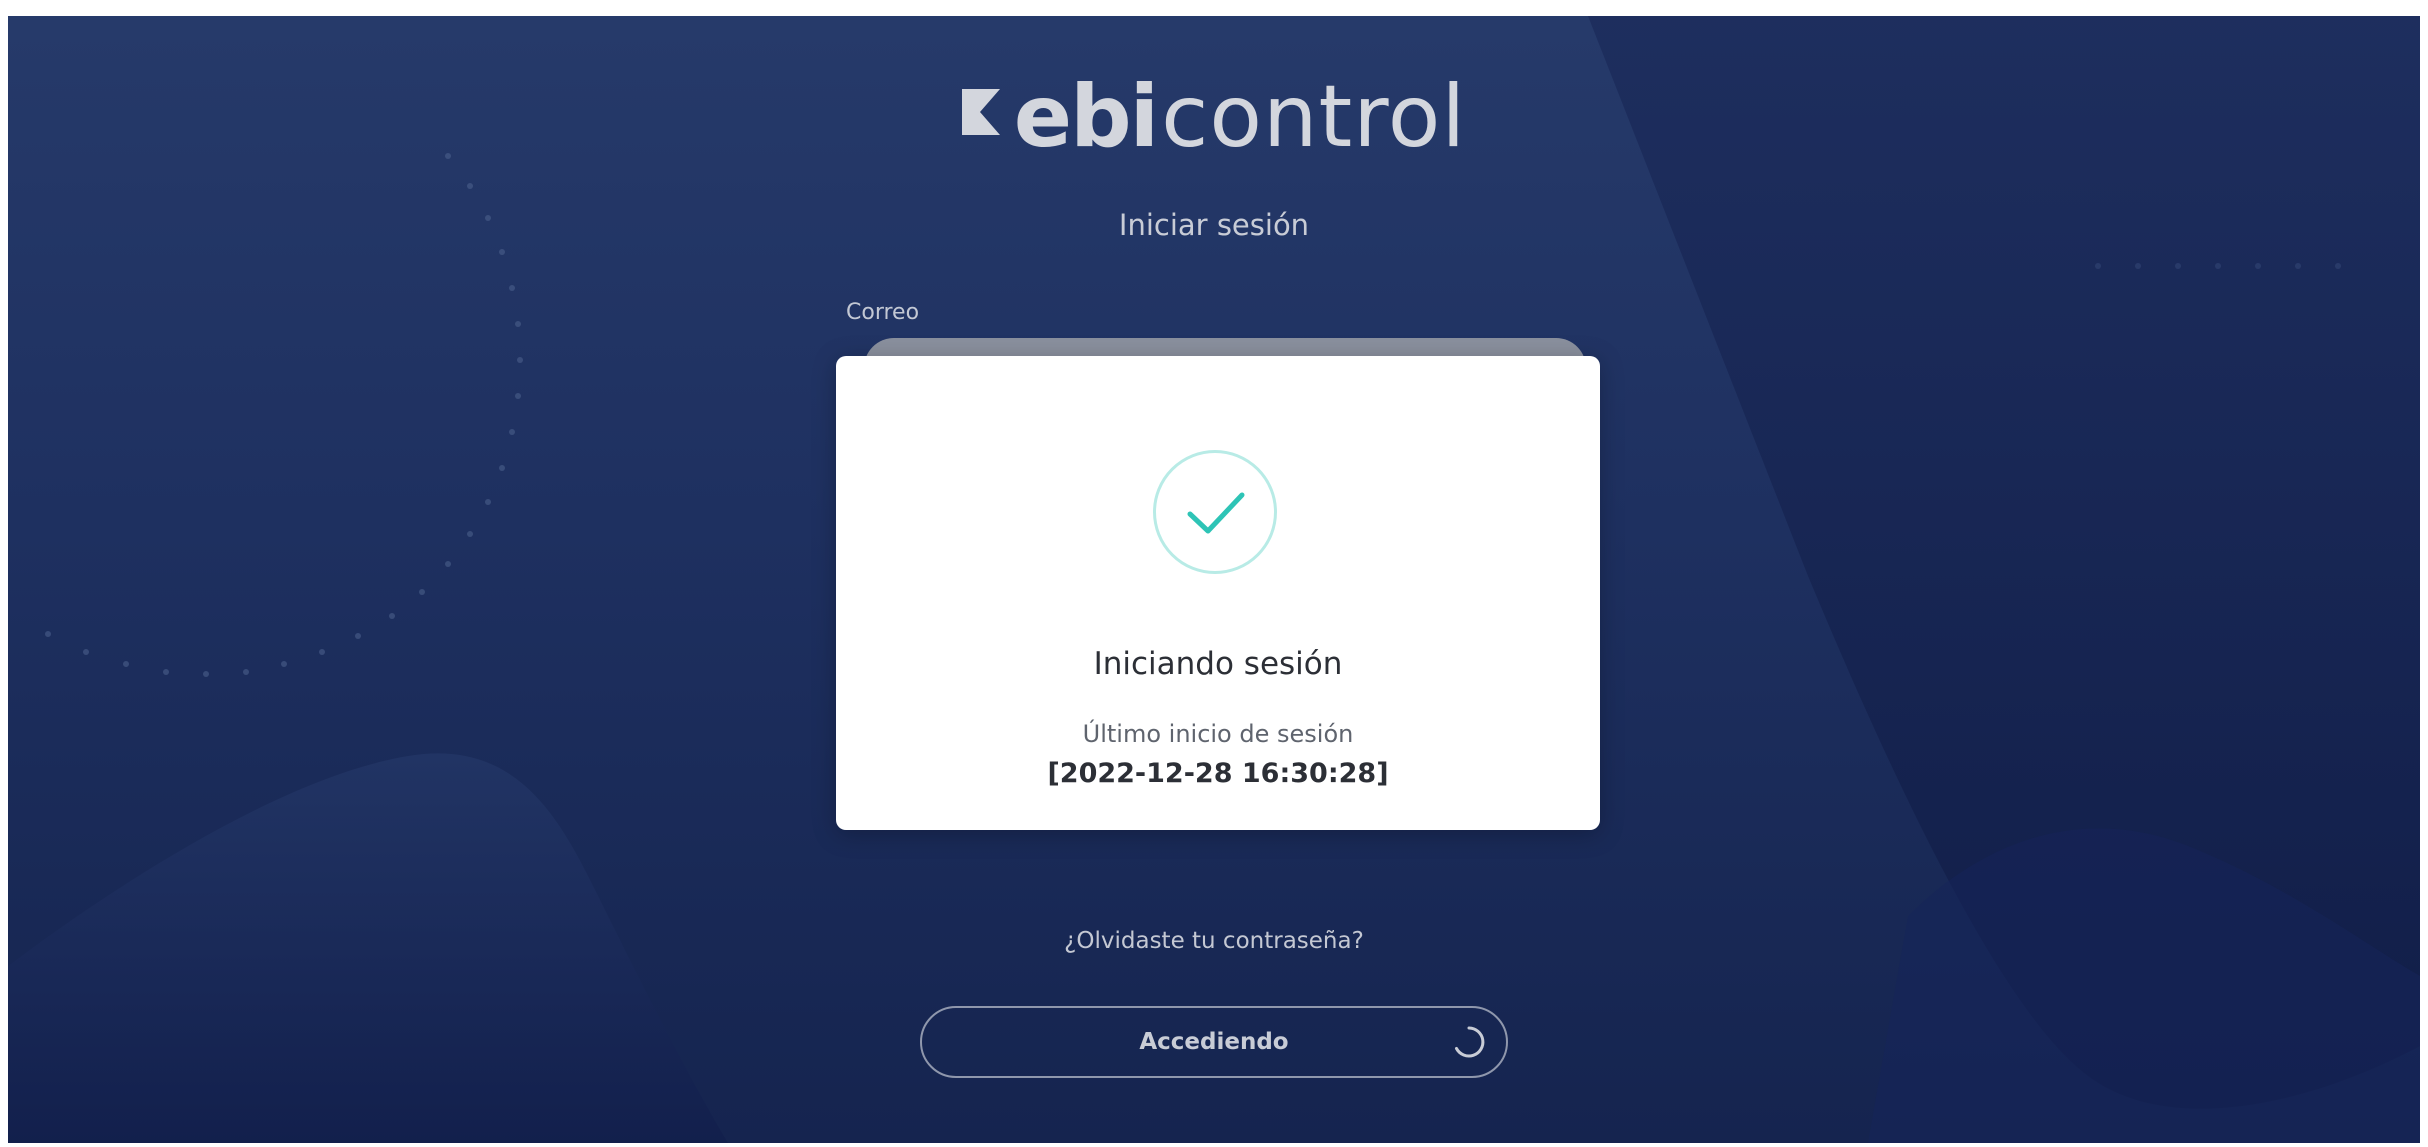 The width and height of the screenshot is (2428, 1147). What do you see at coordinates (1214, 225) in the screenshot?
I see `page-title: Iniciar sesión` at bounding box center [1214, 225].